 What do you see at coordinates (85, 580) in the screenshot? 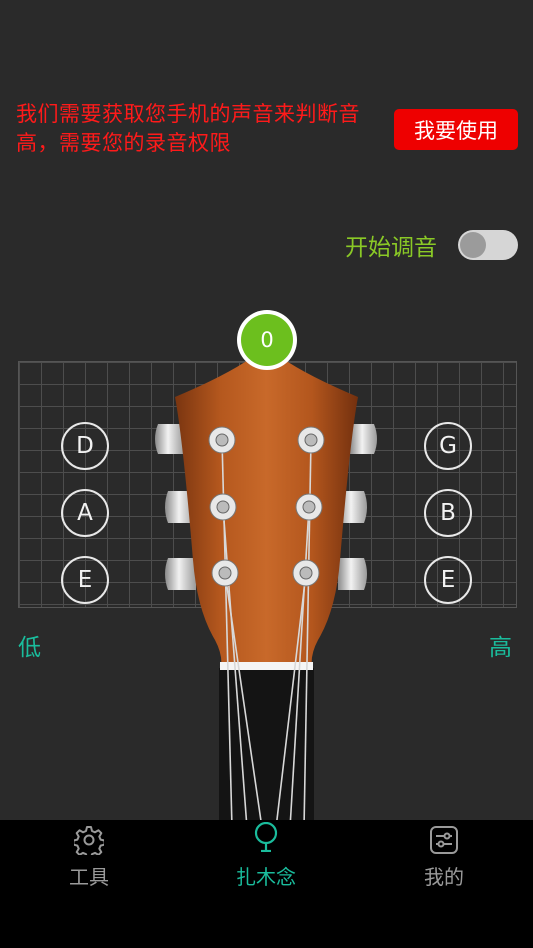
I see `string-button-low-e: E` at bounding box center [85, 580].